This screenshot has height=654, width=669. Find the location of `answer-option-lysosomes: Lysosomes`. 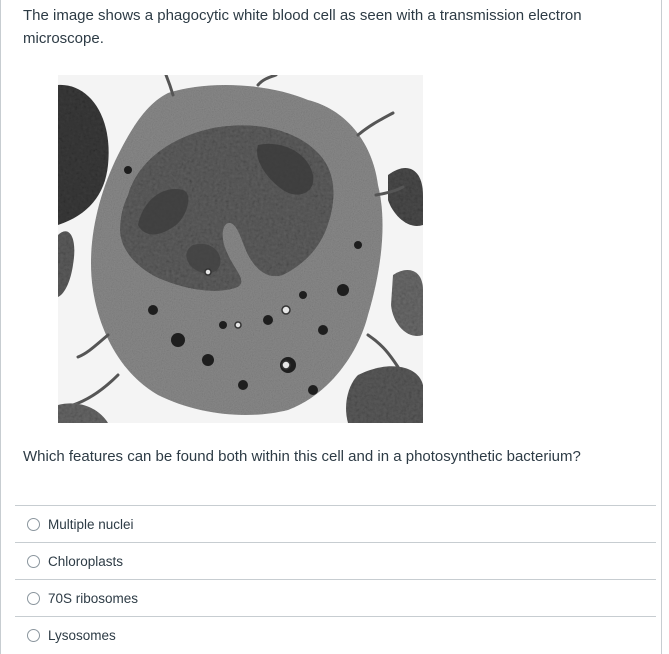

answer-option-lysosomes: Lysosomes is located at coordinates (335, 635).